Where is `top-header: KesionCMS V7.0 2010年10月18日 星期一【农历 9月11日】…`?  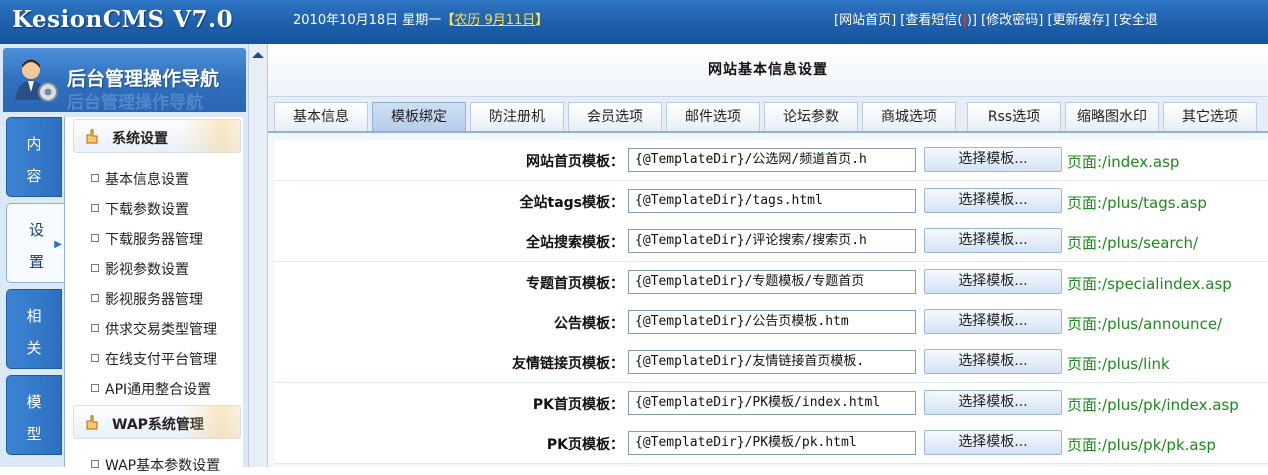 top-header: KesionCMS V7.0 2010年10月18日 星期一【农历 9月11日】… is located at coordinates (634, 22).